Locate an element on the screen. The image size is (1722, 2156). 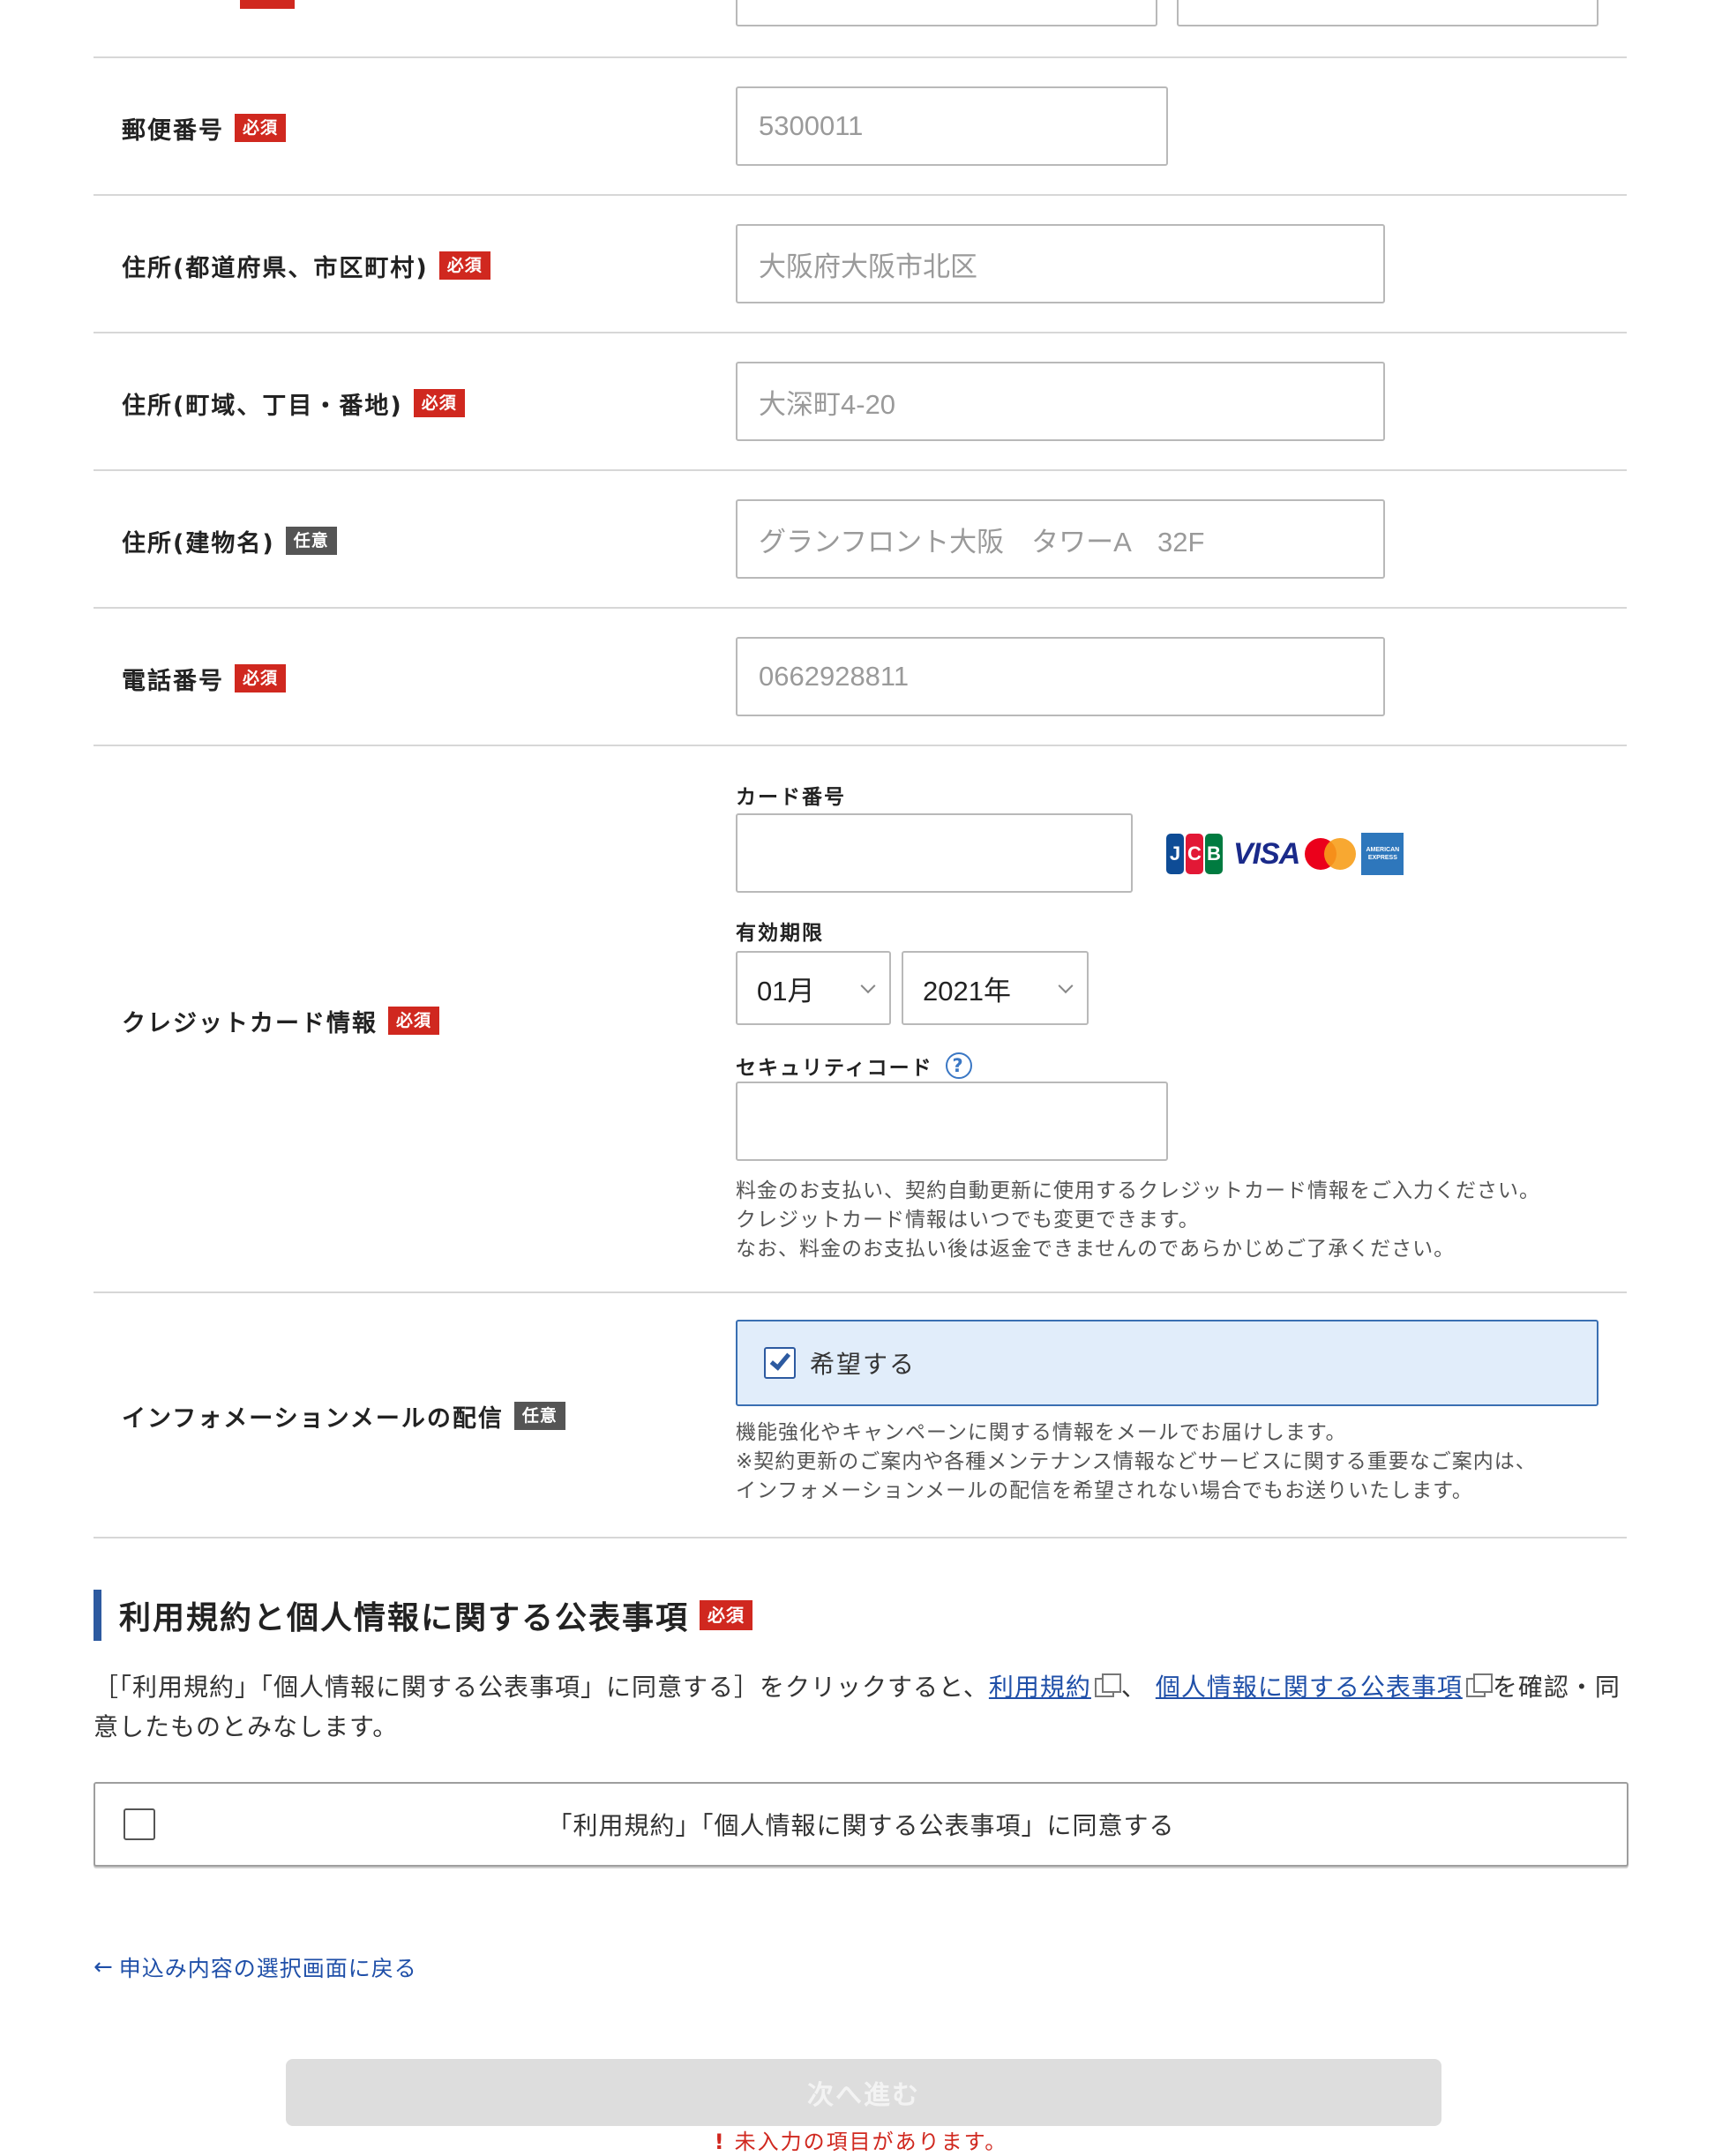
note-line: 料金のお支払い、契約自動更新に使用するクレジットカード情報をご入力ください。 is located at coordinates (1138, 1190).